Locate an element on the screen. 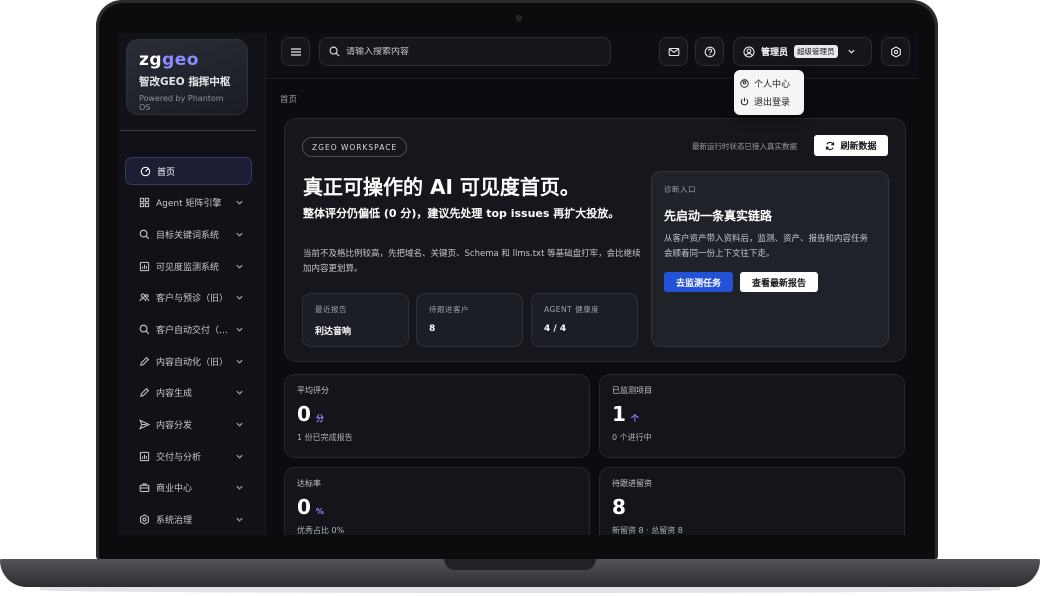 This screenshot has width=1040, height=596. diagnosis-label: 诊断入口 is located at coordinates (680, 189).